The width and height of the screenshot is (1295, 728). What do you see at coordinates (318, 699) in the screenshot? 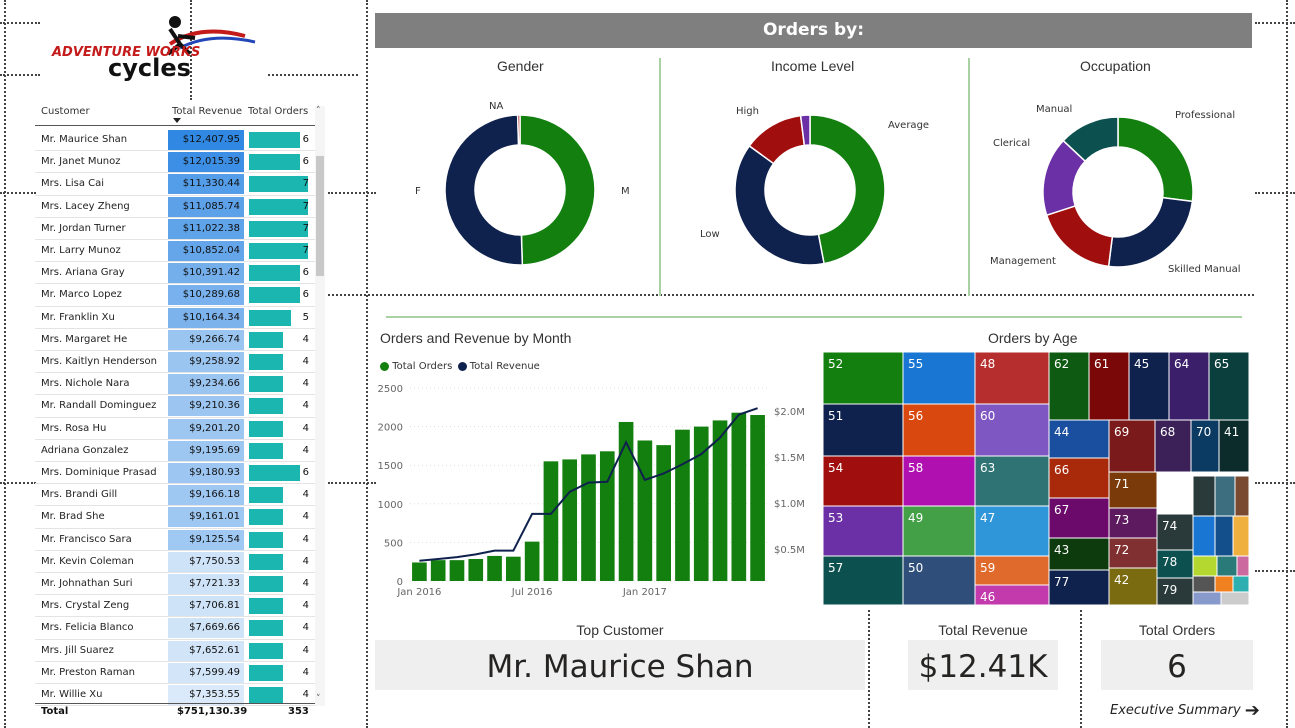
I see `scroll-down-icon: ˅` at bounding box center [318, 699].